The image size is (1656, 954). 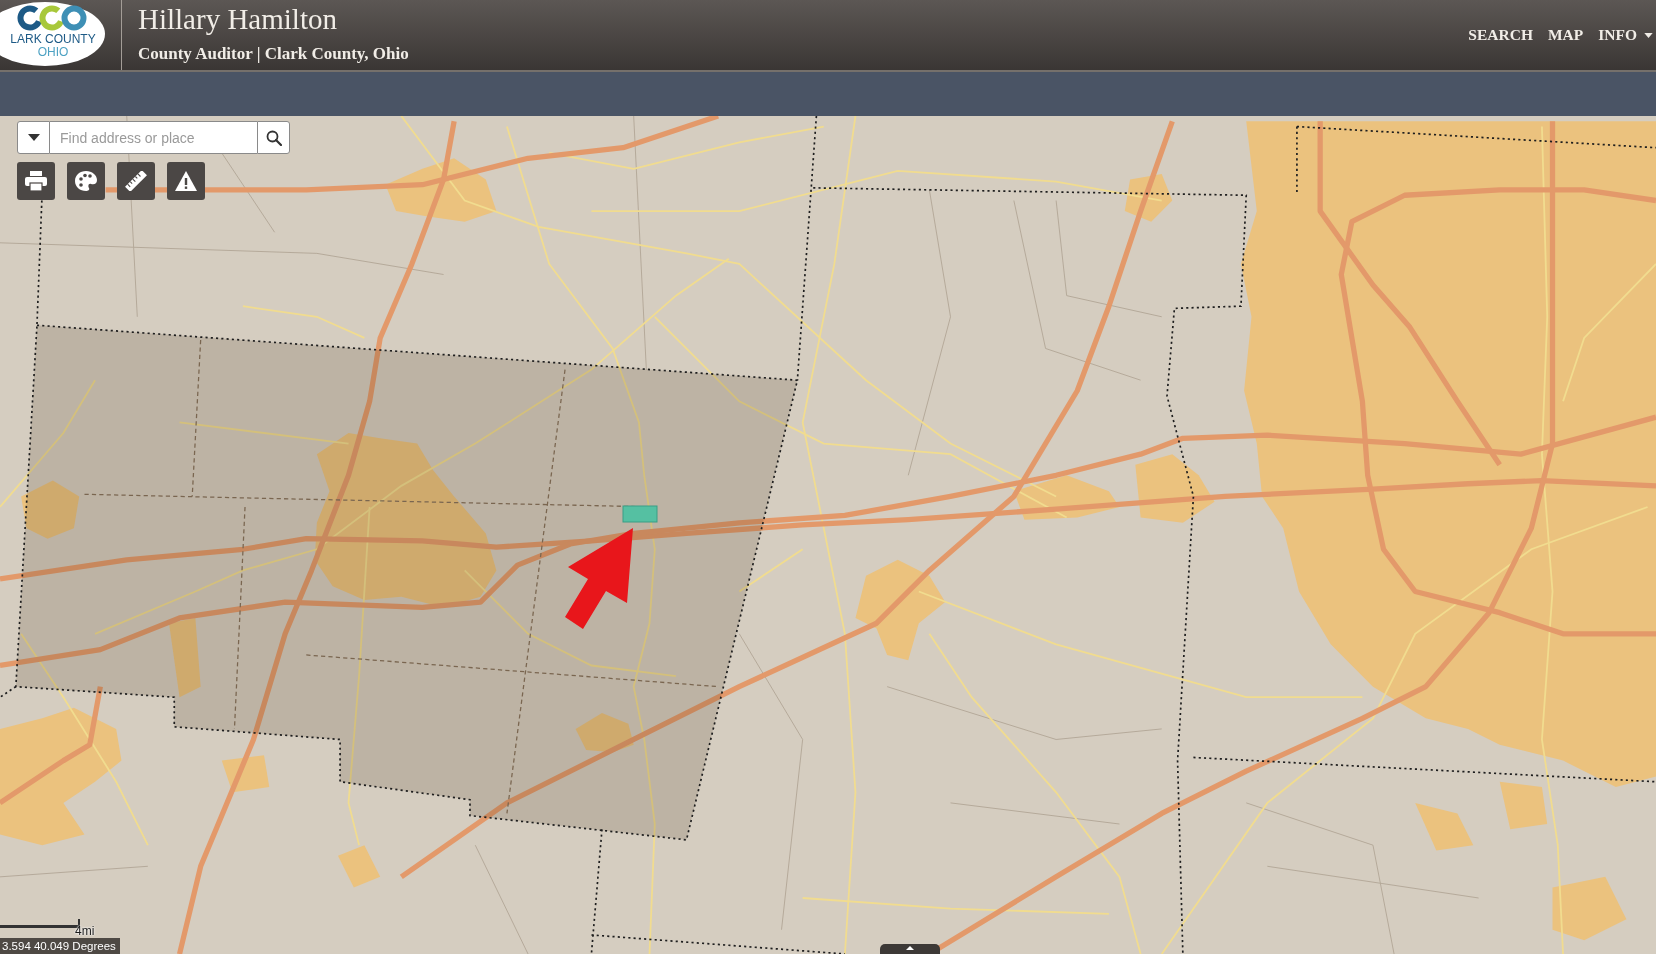 I want to click on warning-tool-button, so click(x=186, y=181).